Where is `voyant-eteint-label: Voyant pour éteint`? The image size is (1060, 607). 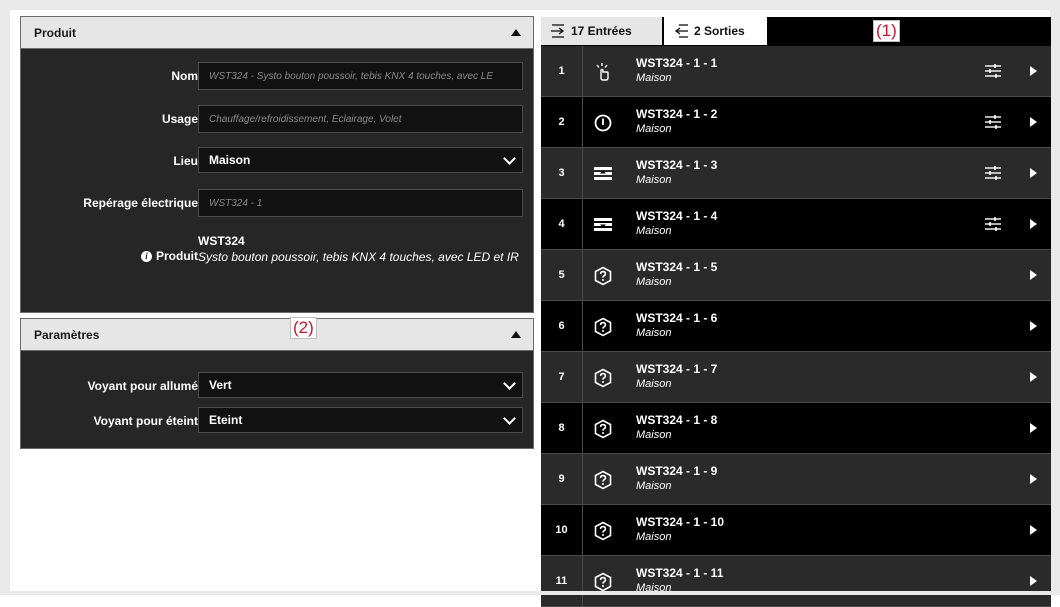
voyant-eteint-label: Voyant pour éteint is located at coordinates (145, 421).